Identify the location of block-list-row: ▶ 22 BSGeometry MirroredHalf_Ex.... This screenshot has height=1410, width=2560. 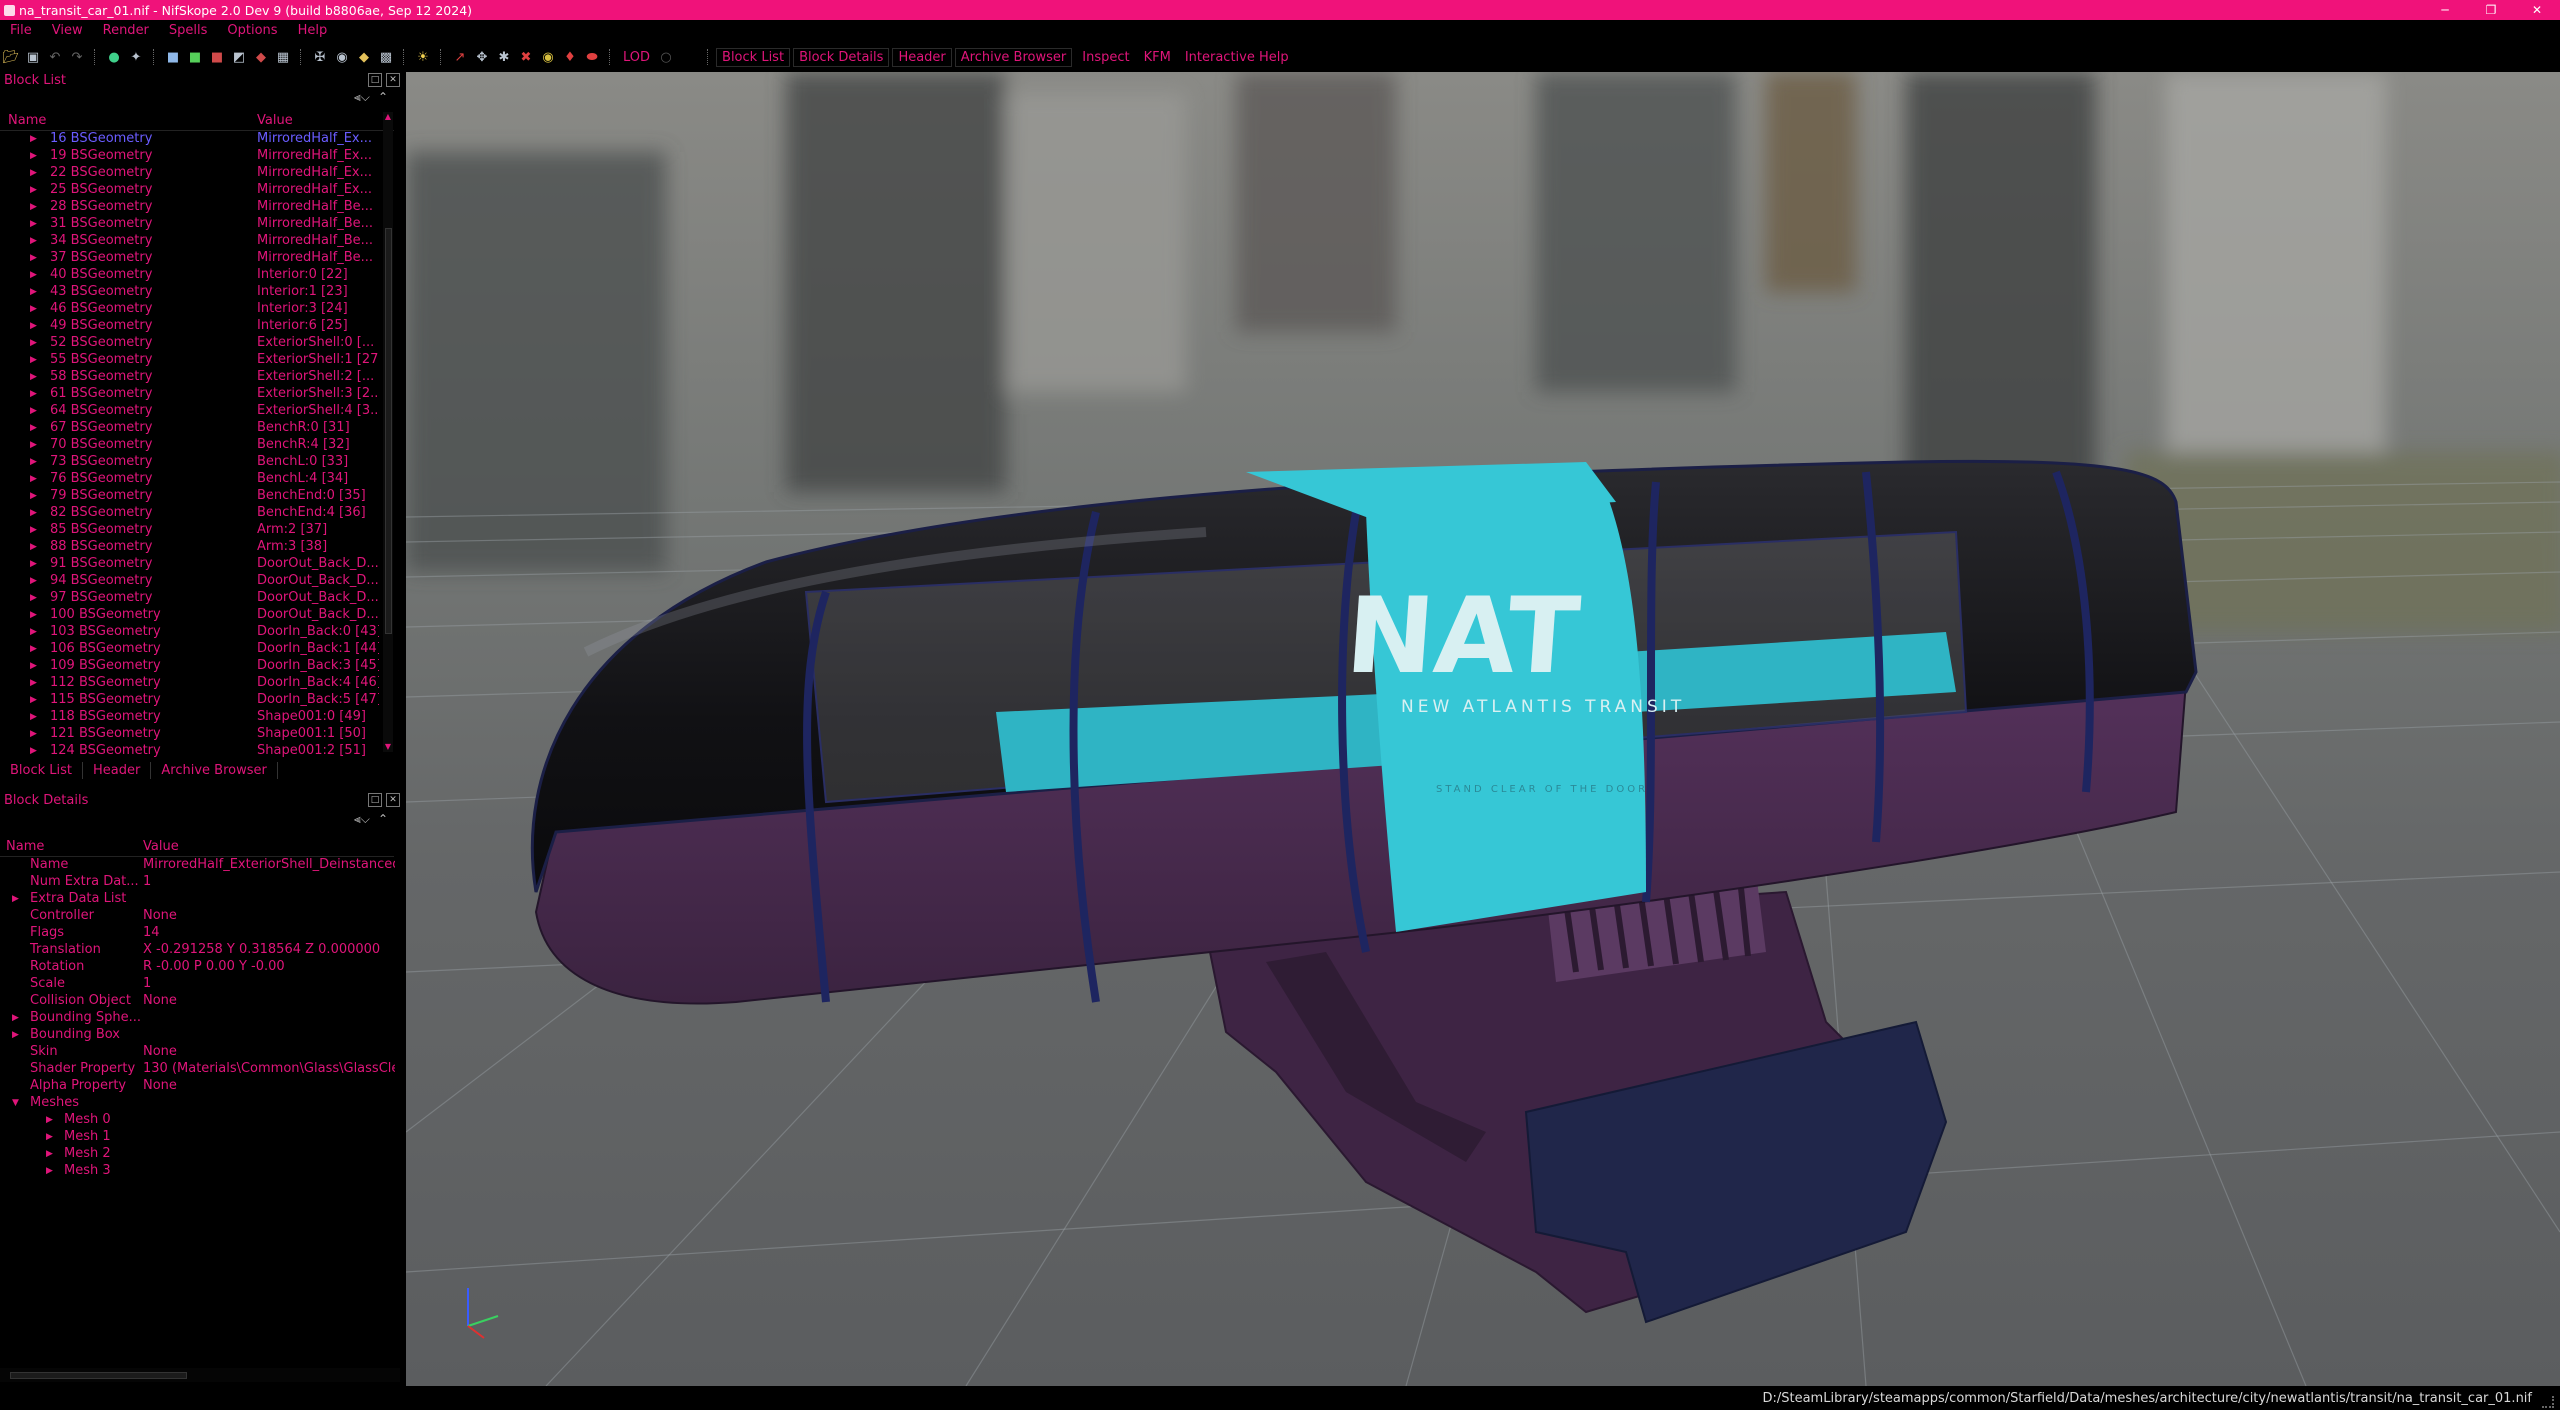
(197, 173).